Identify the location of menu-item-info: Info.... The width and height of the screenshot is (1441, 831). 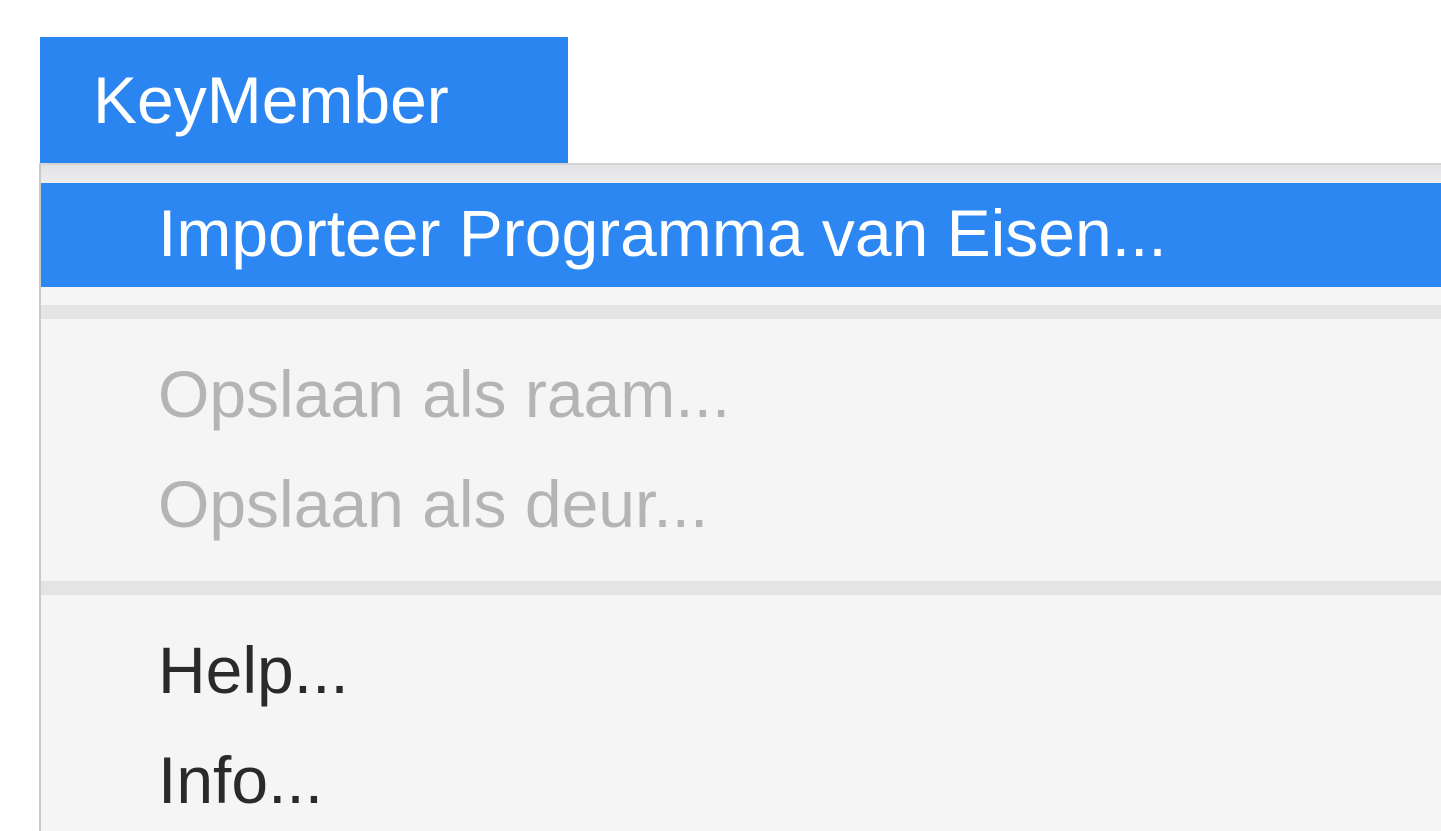
(741, 789).